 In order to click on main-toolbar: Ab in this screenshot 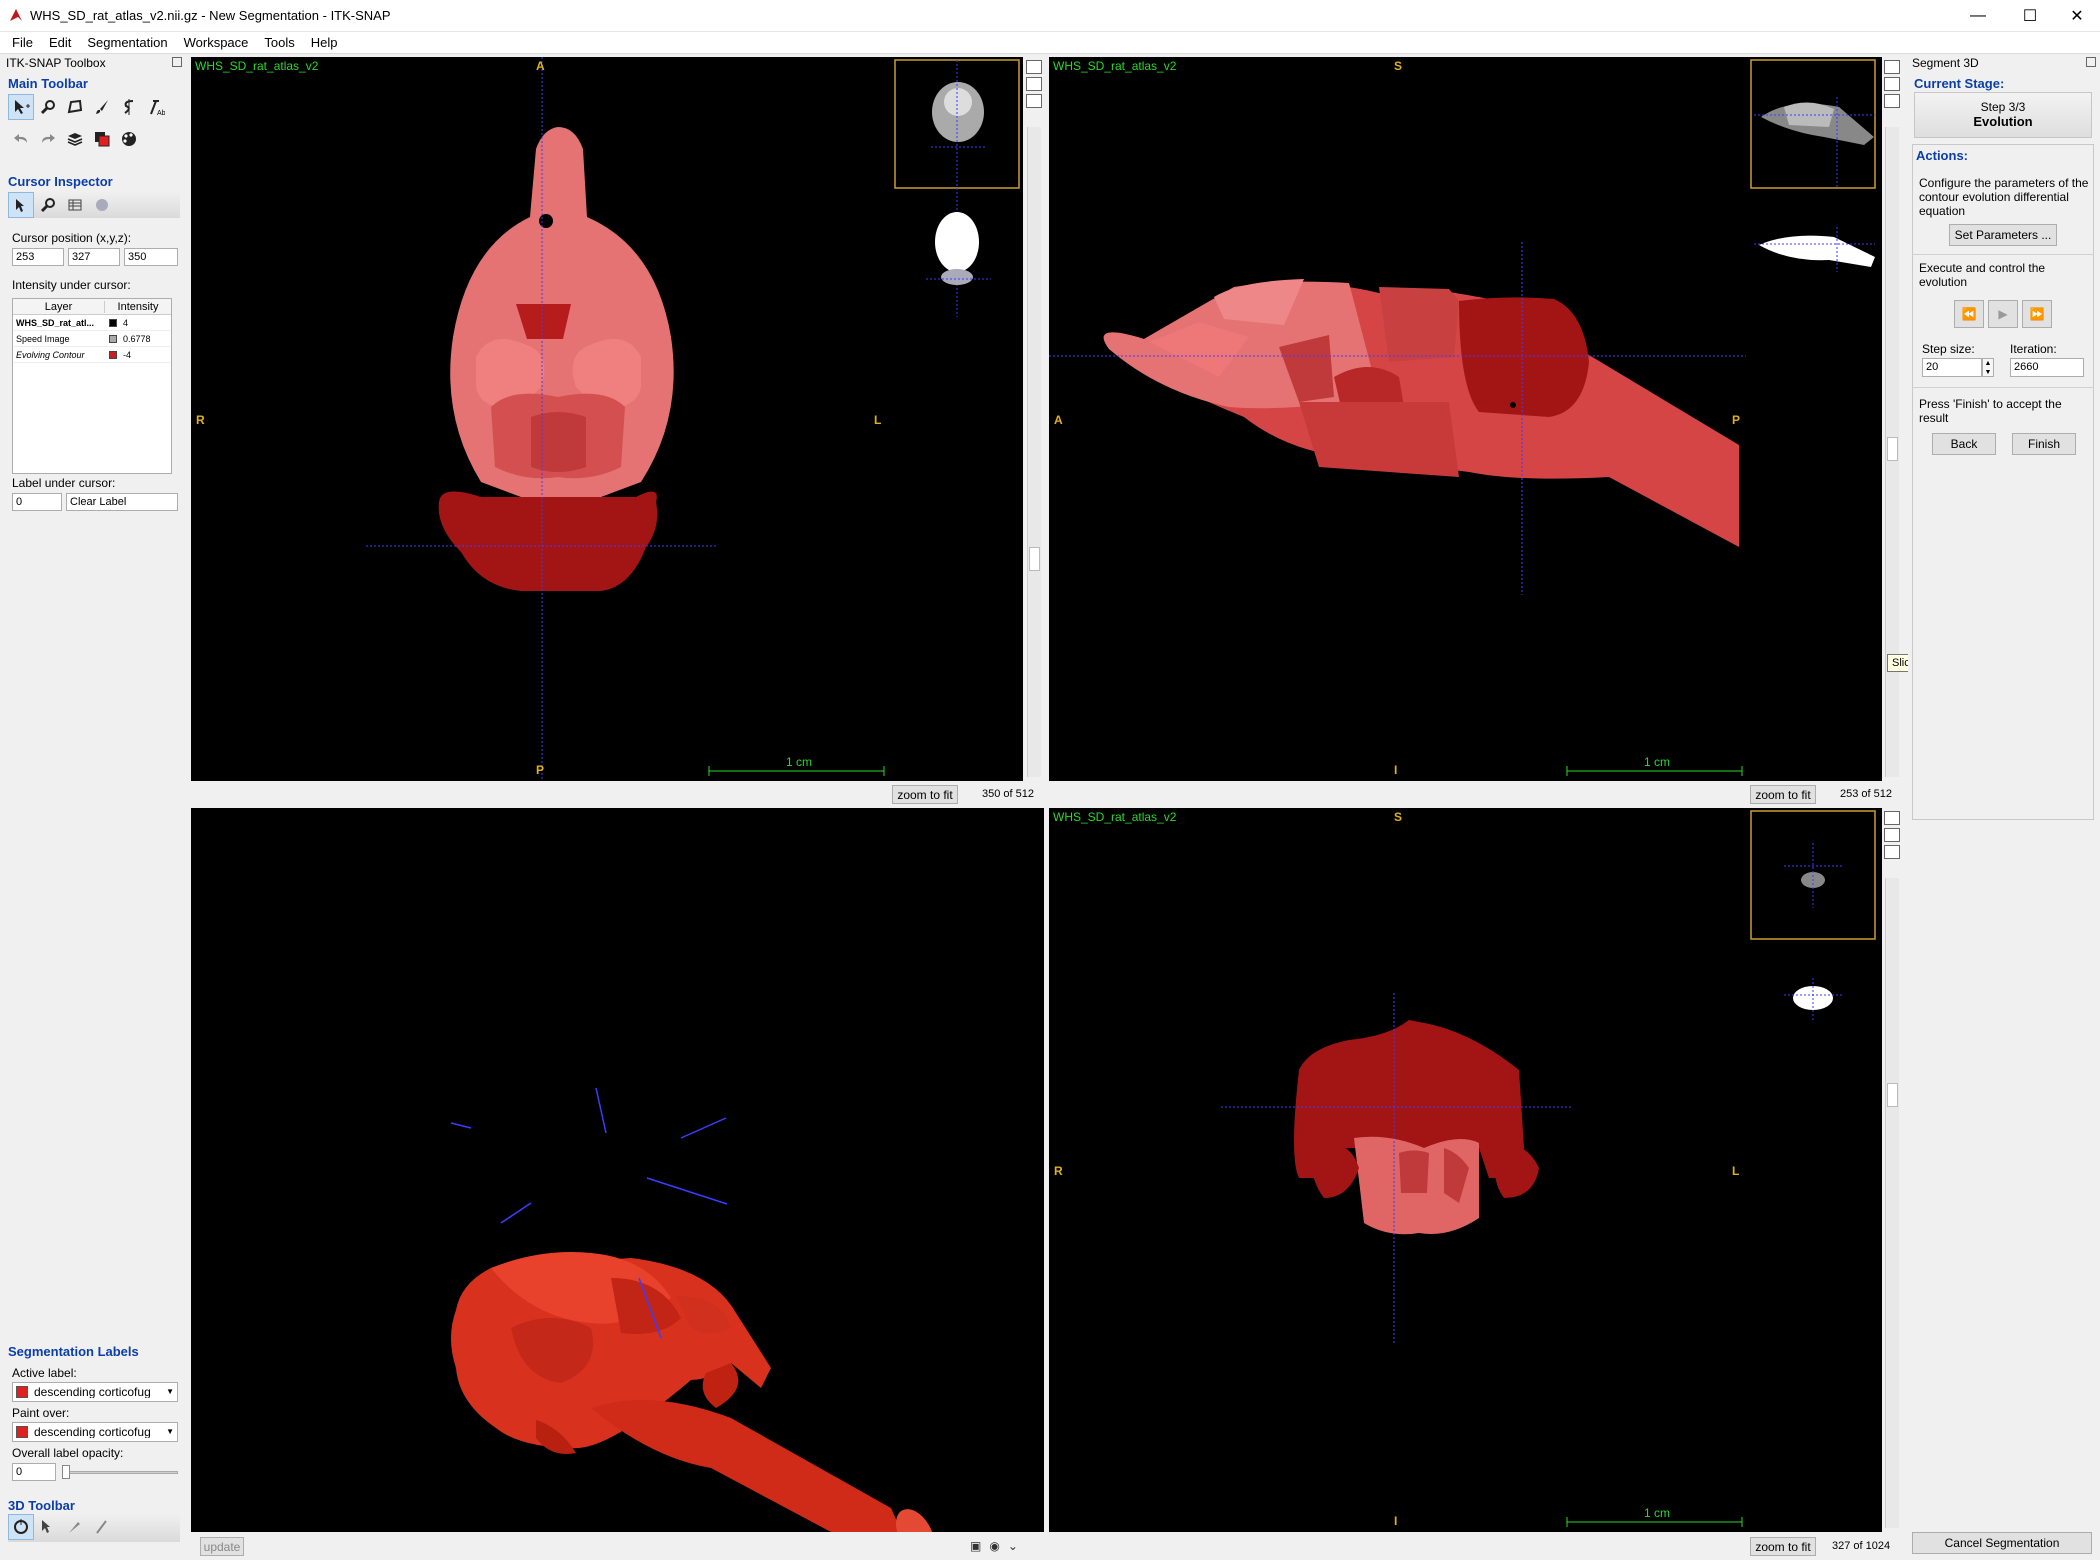, I will do `click(88, 107)`.